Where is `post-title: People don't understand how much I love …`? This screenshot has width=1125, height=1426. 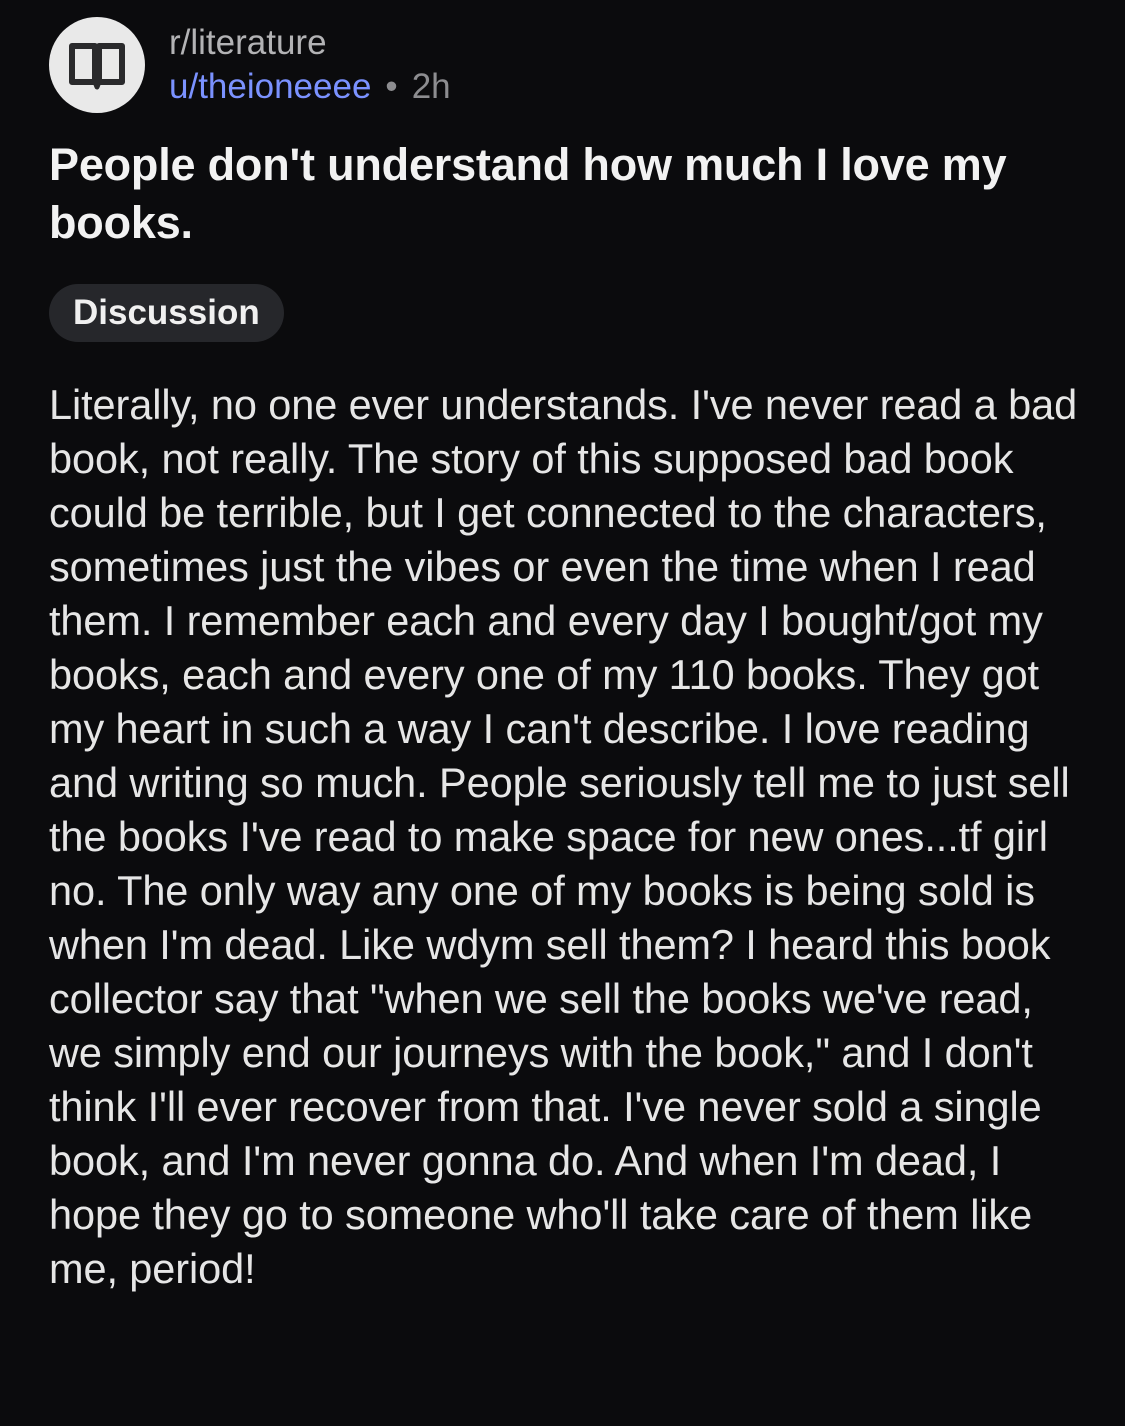 post-title: People don't understand how much I love … is located at coordinates (569, 194).